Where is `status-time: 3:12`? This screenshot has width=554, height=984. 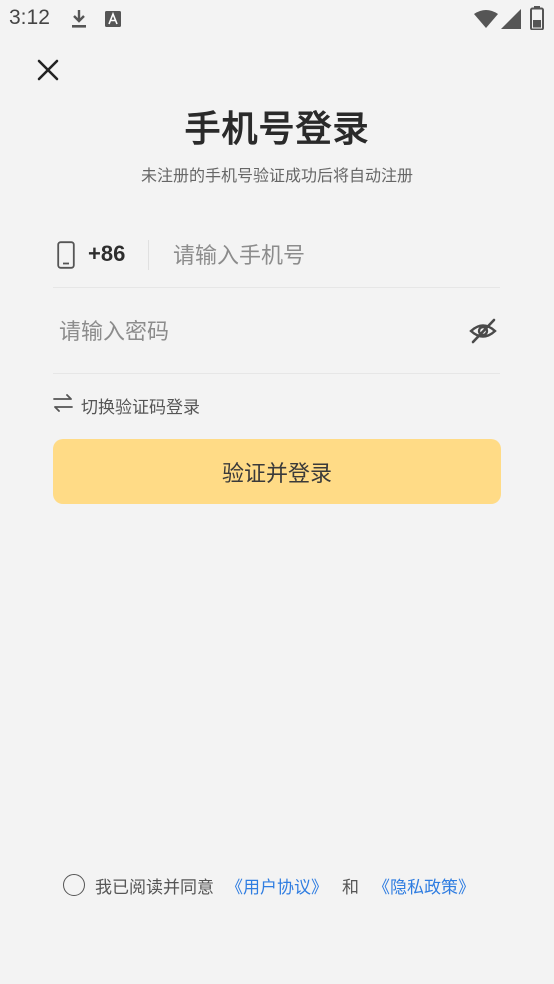 status-time: 3:12 is located at coordinates (29, 17).